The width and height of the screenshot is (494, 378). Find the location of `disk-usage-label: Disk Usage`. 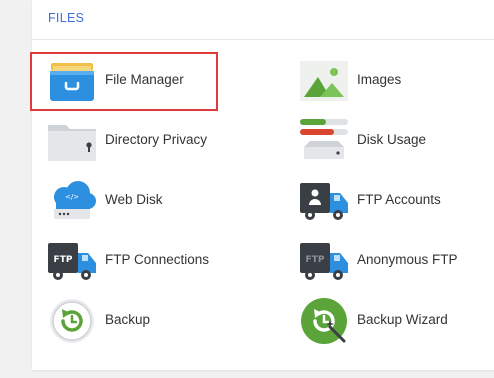

disk-usage-label: Disk Usage is located at coordinates (392, 139).